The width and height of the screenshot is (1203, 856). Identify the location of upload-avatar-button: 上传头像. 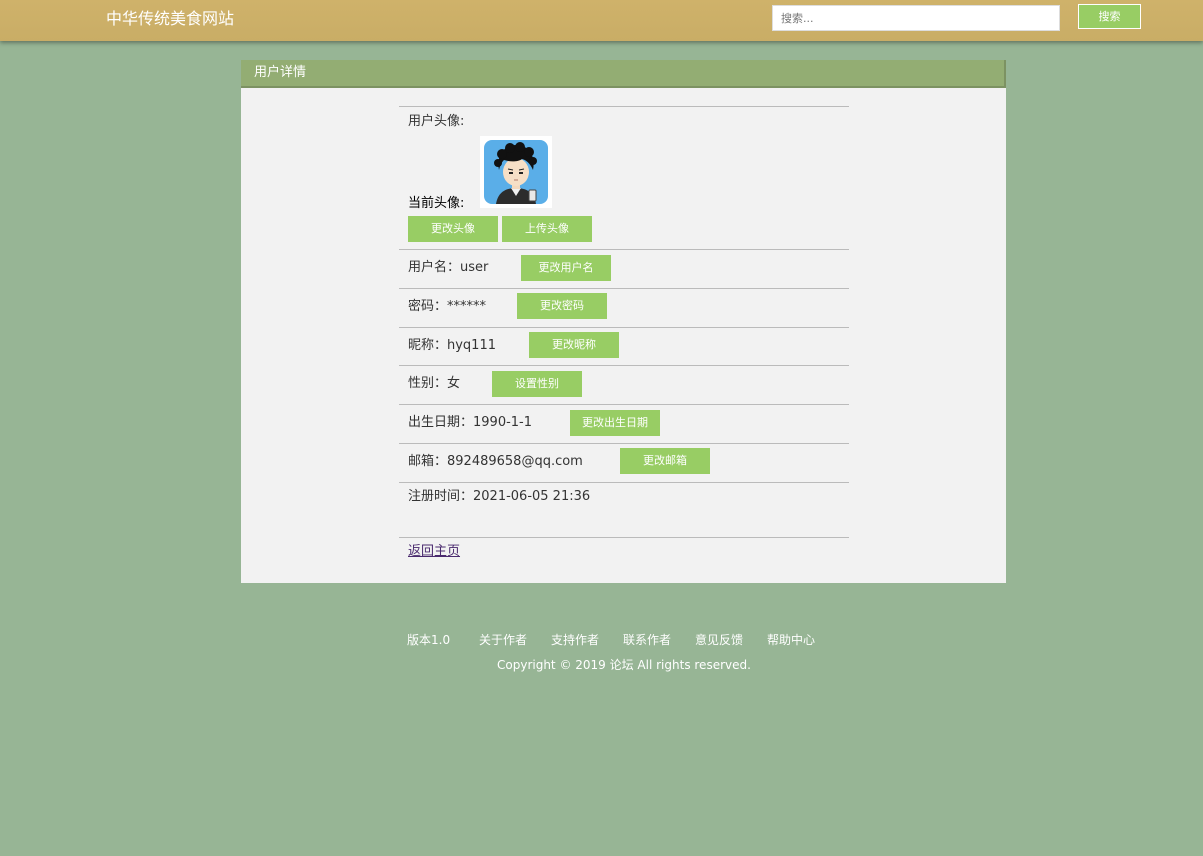
(547, 229).